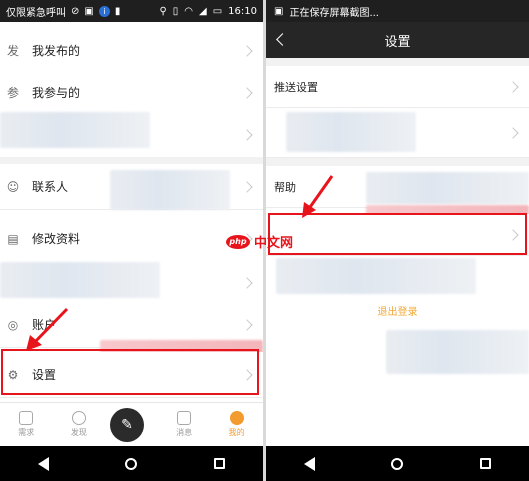 Image resolution: width=529 pixels, height=481 pixels. Describe the element at coordinates (36, 13) in the screenshot. I see `carrier-text: 仅限紧急呼叫` at that location.